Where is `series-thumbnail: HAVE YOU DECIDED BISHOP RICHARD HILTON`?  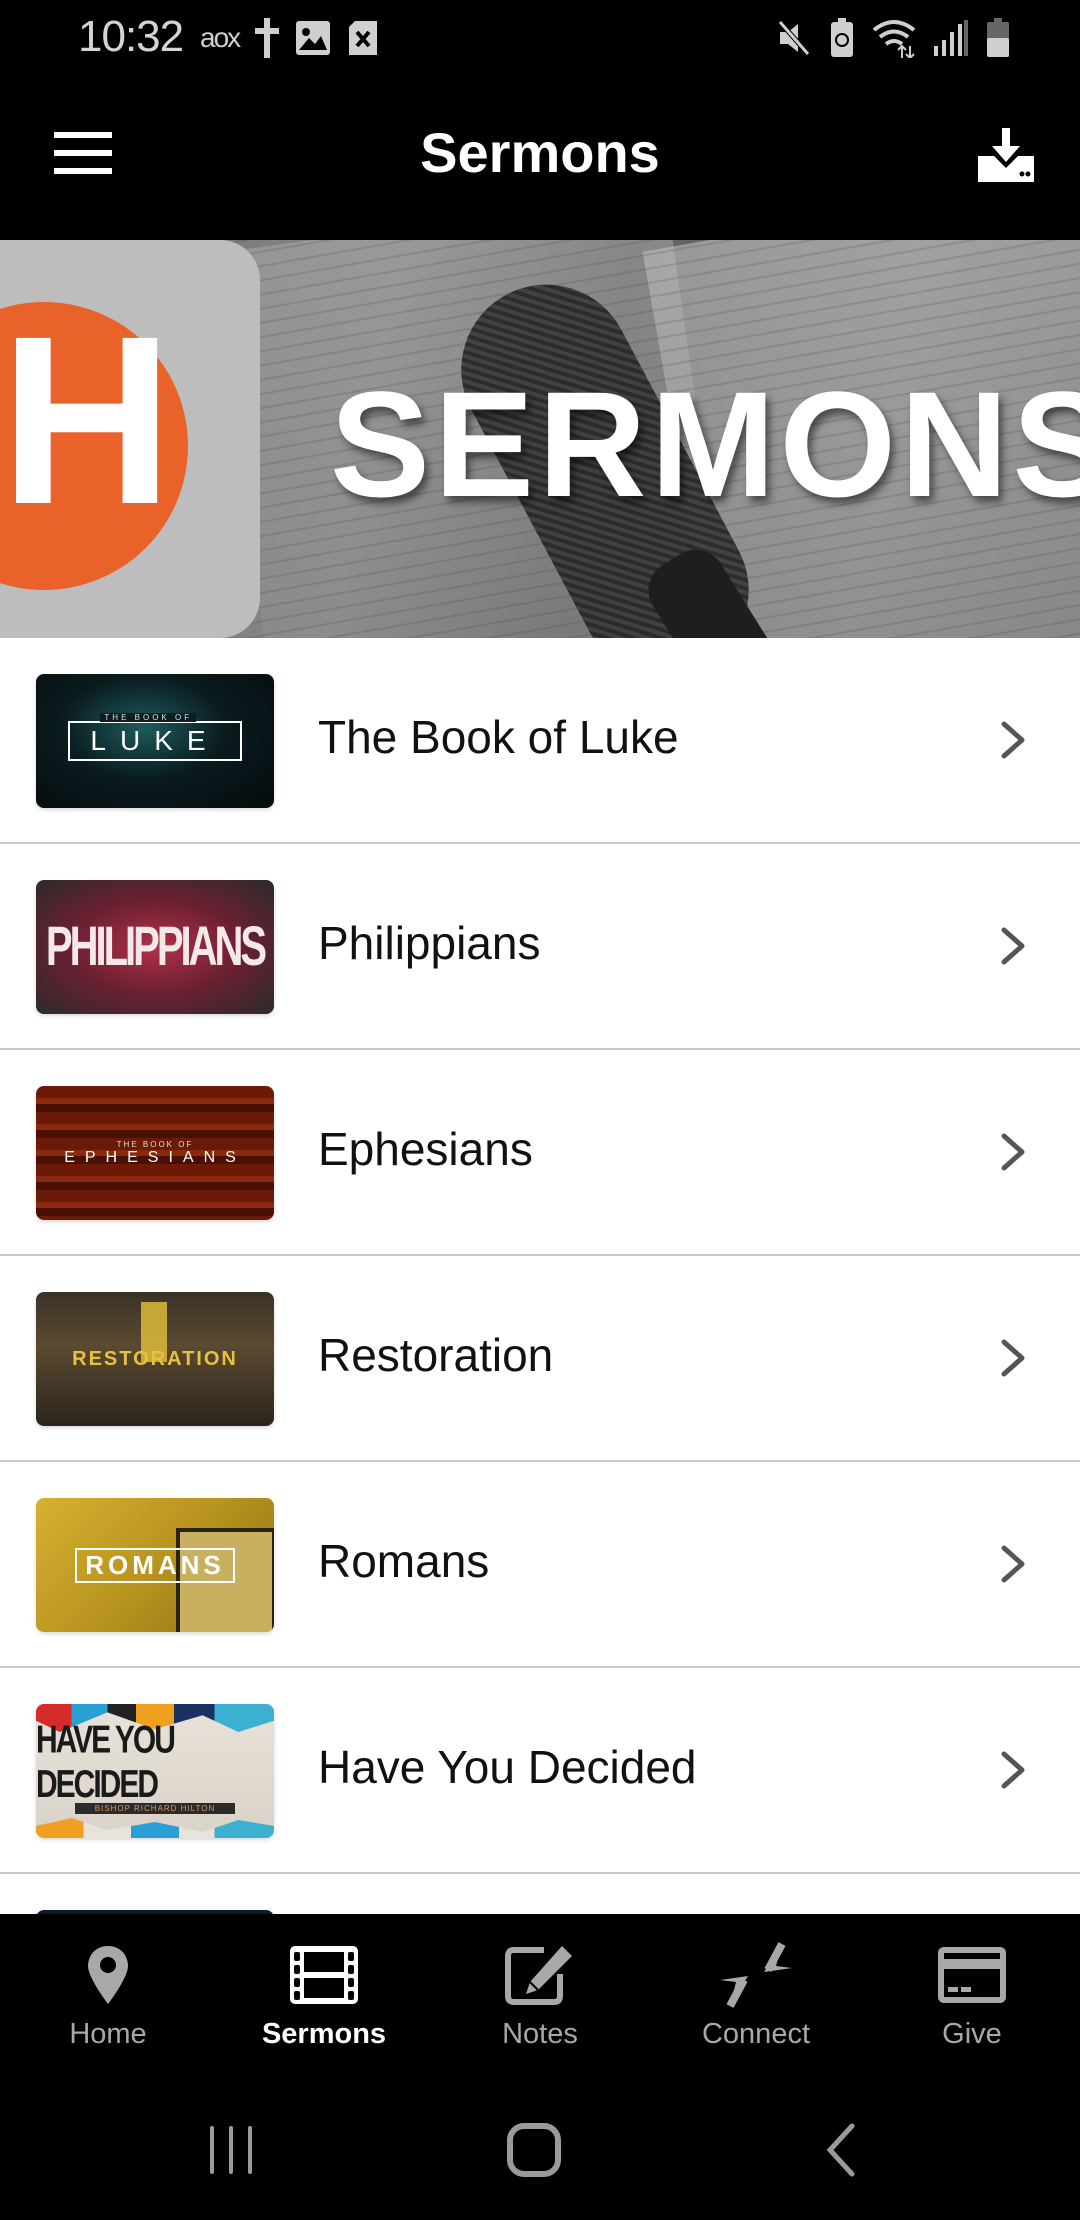 series-thumbnail: HAVE YOU DECIDED BISHOP RICHARD HILTON is located at coordinates (155, 1771).